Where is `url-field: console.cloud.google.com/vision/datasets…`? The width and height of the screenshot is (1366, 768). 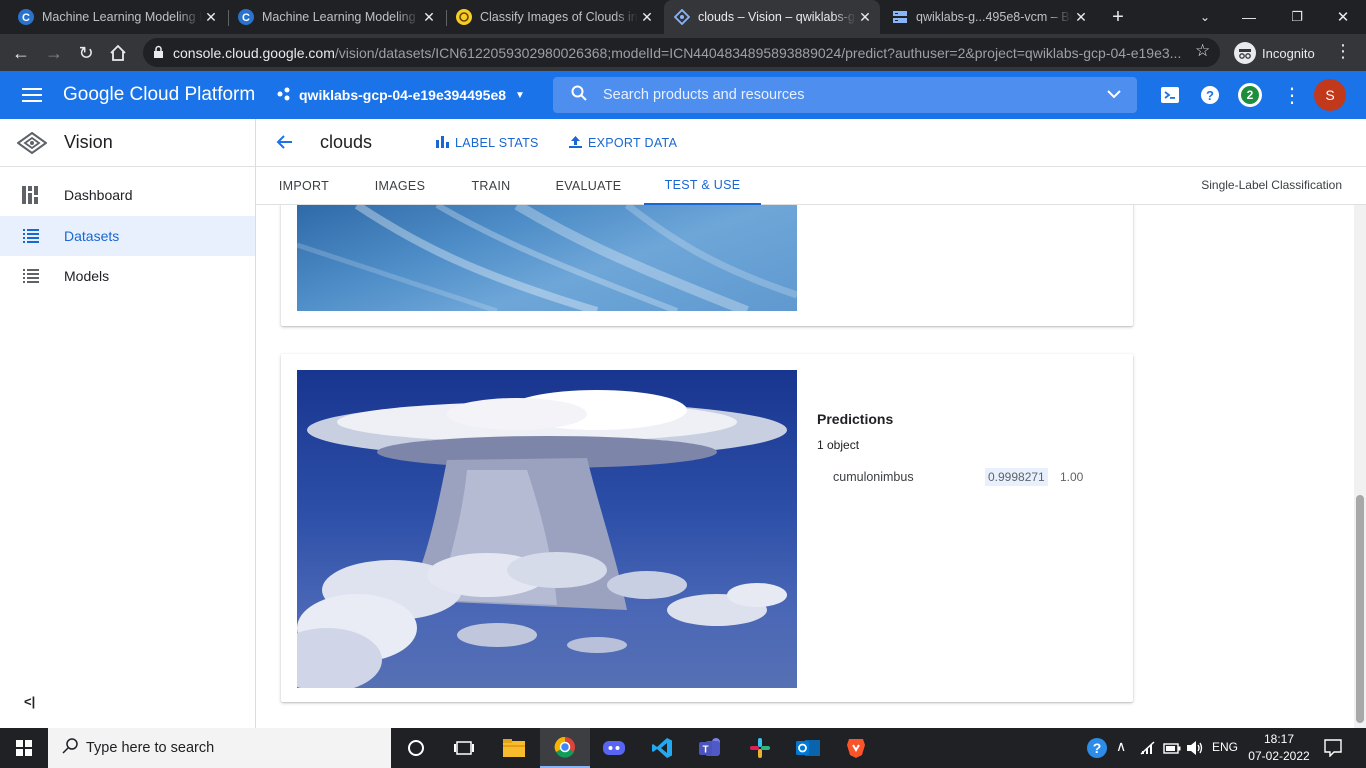 url-field: console.cloud.google.com/vision/datasets… is located at coordinates (681, 52).